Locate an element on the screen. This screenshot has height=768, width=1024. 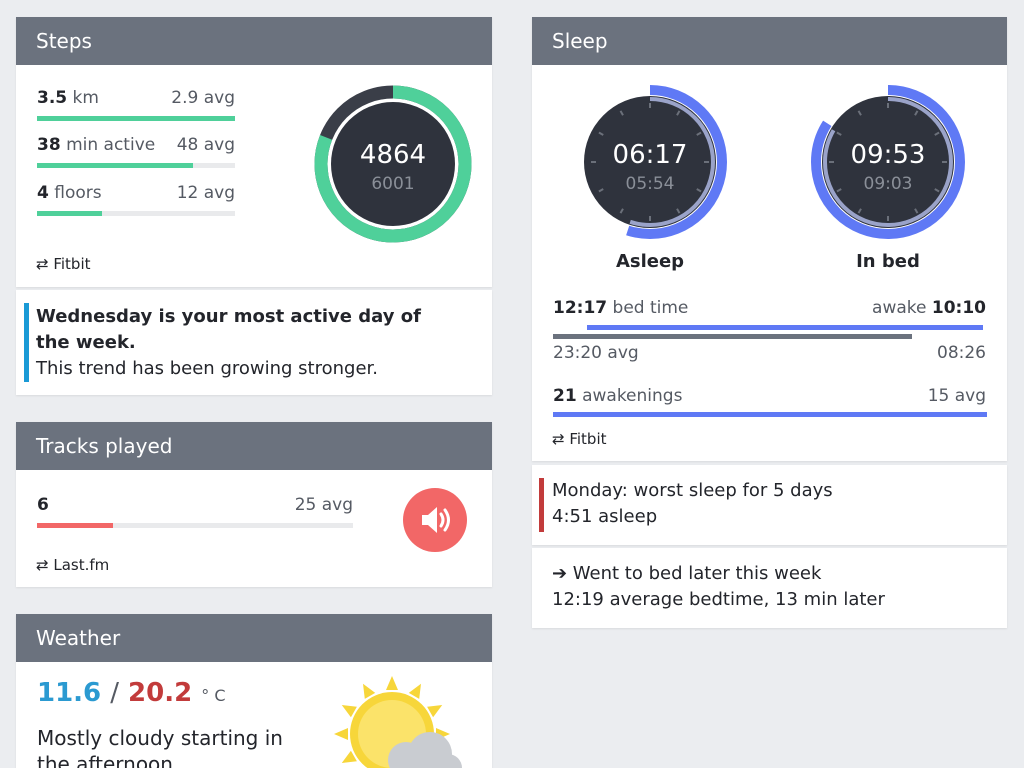
awakenings-row: 21 awakenings 15 avg is located at coordinates (769, 396).